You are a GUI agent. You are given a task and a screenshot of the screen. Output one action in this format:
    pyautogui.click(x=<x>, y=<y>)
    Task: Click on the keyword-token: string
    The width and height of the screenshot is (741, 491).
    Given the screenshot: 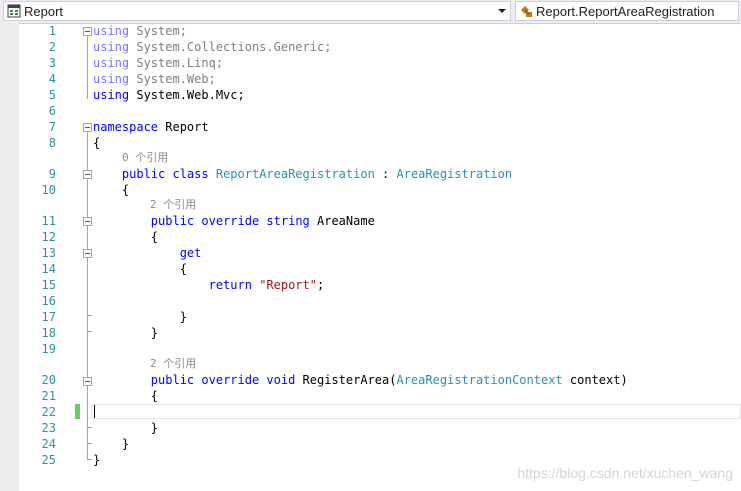 What is the action you would take?
    pyautogui.click(x=288, y=221)
    